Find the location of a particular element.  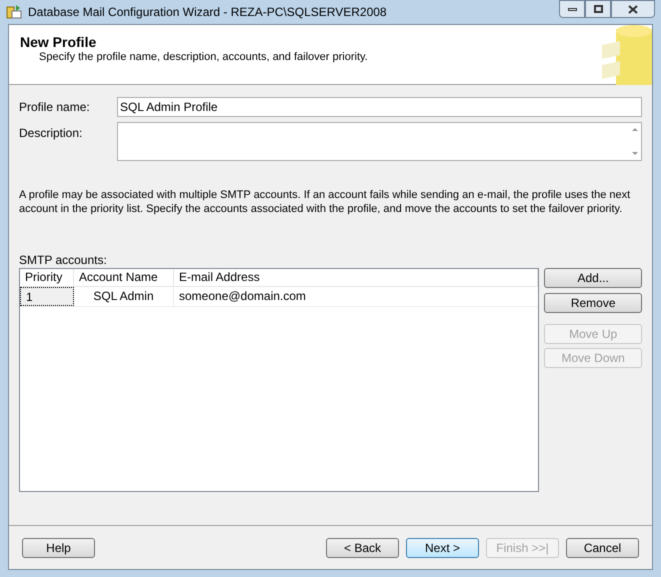

profile-name-field: SQL Admin Profile is located at coordinates (379, 107).